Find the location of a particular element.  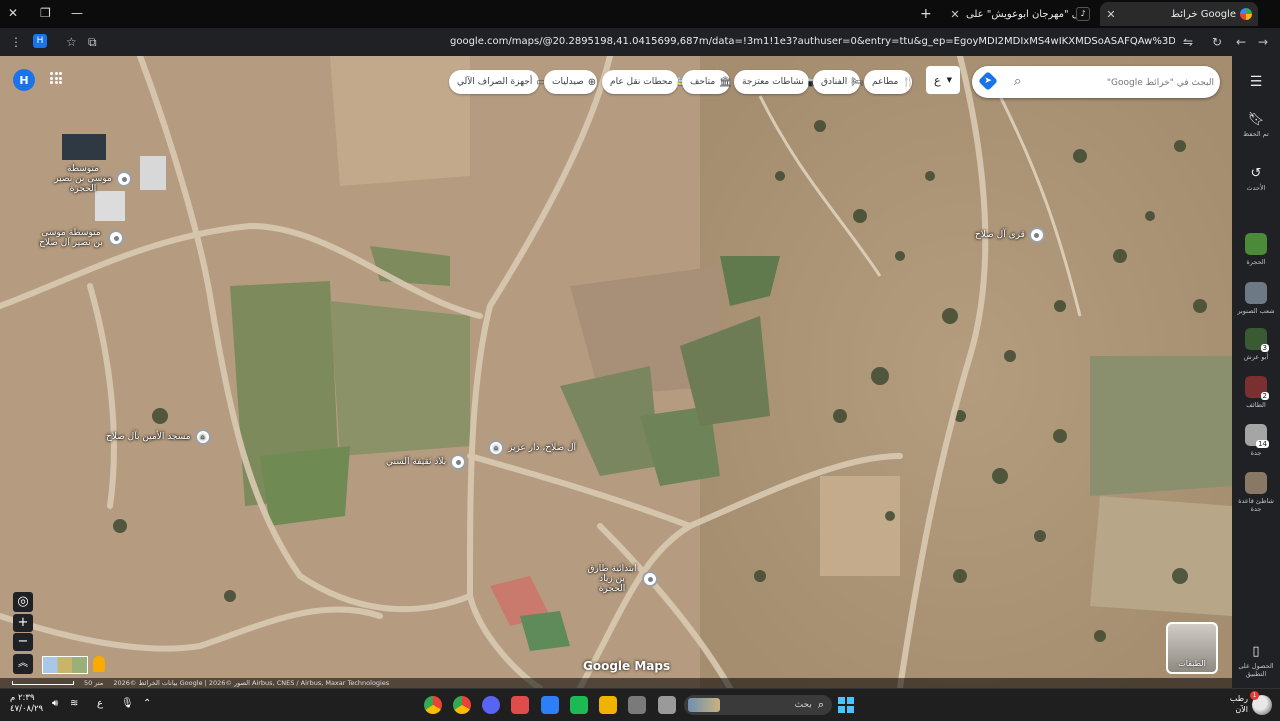

sidebar-item-recent-place: 3 أبو عرش is located at coordinates (1256, 344).